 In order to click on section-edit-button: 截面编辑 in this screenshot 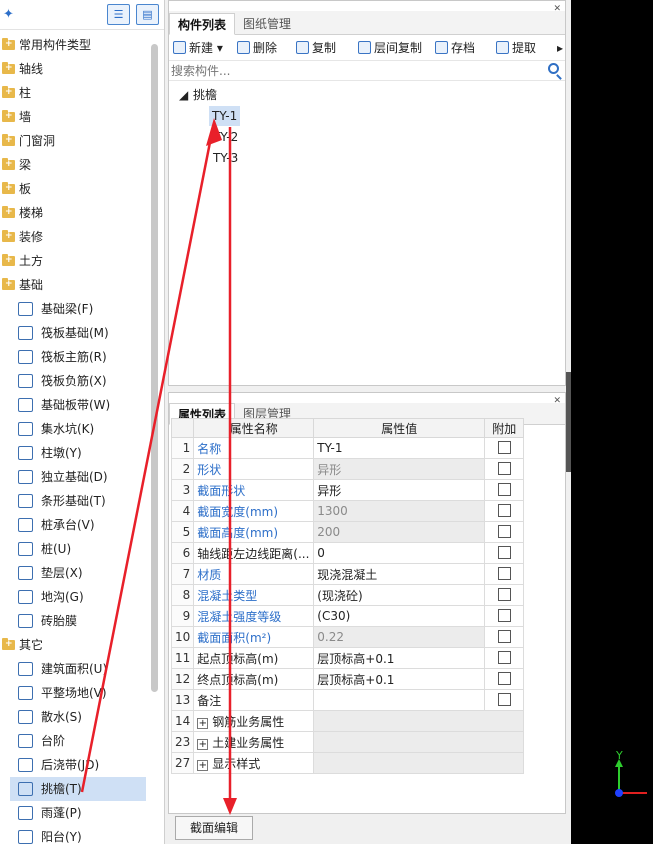, I will do `click(214, 828)`.